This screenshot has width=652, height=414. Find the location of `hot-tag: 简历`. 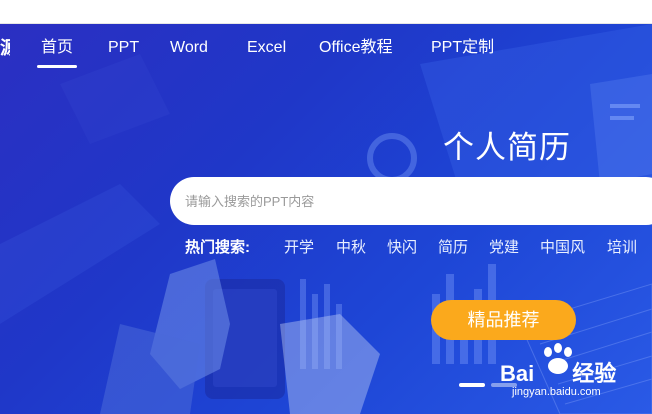

hot-tag: 简历 is located at coordinates (453, 248).